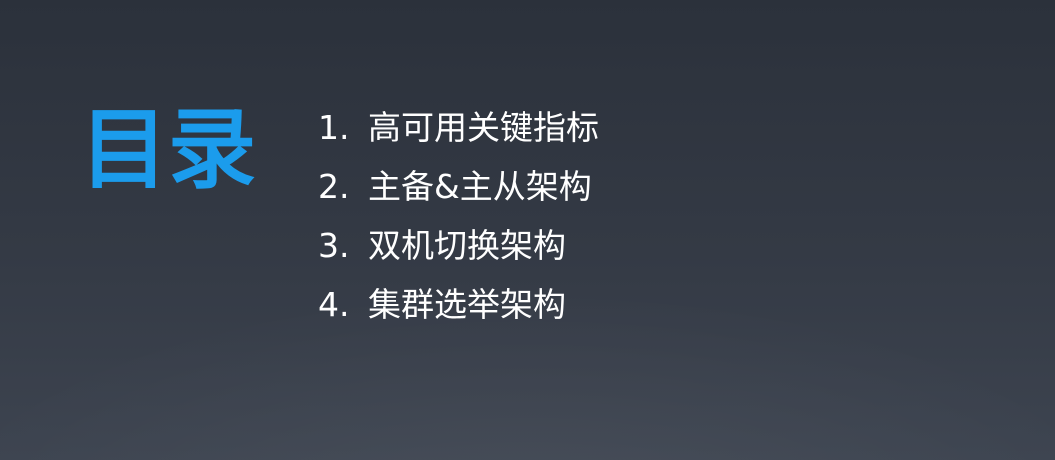  I want to click on toc-item: 2. 主备&主从架构, so click(458, 186).